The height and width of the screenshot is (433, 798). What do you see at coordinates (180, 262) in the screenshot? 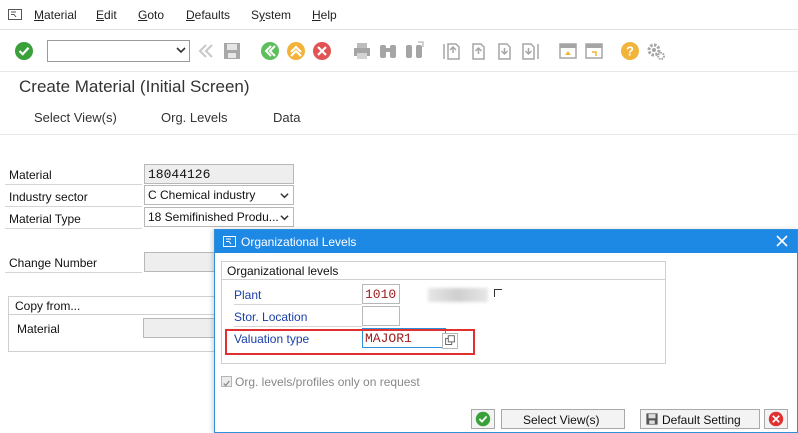
I see `change-number-field` at bounding box center [180, 262].